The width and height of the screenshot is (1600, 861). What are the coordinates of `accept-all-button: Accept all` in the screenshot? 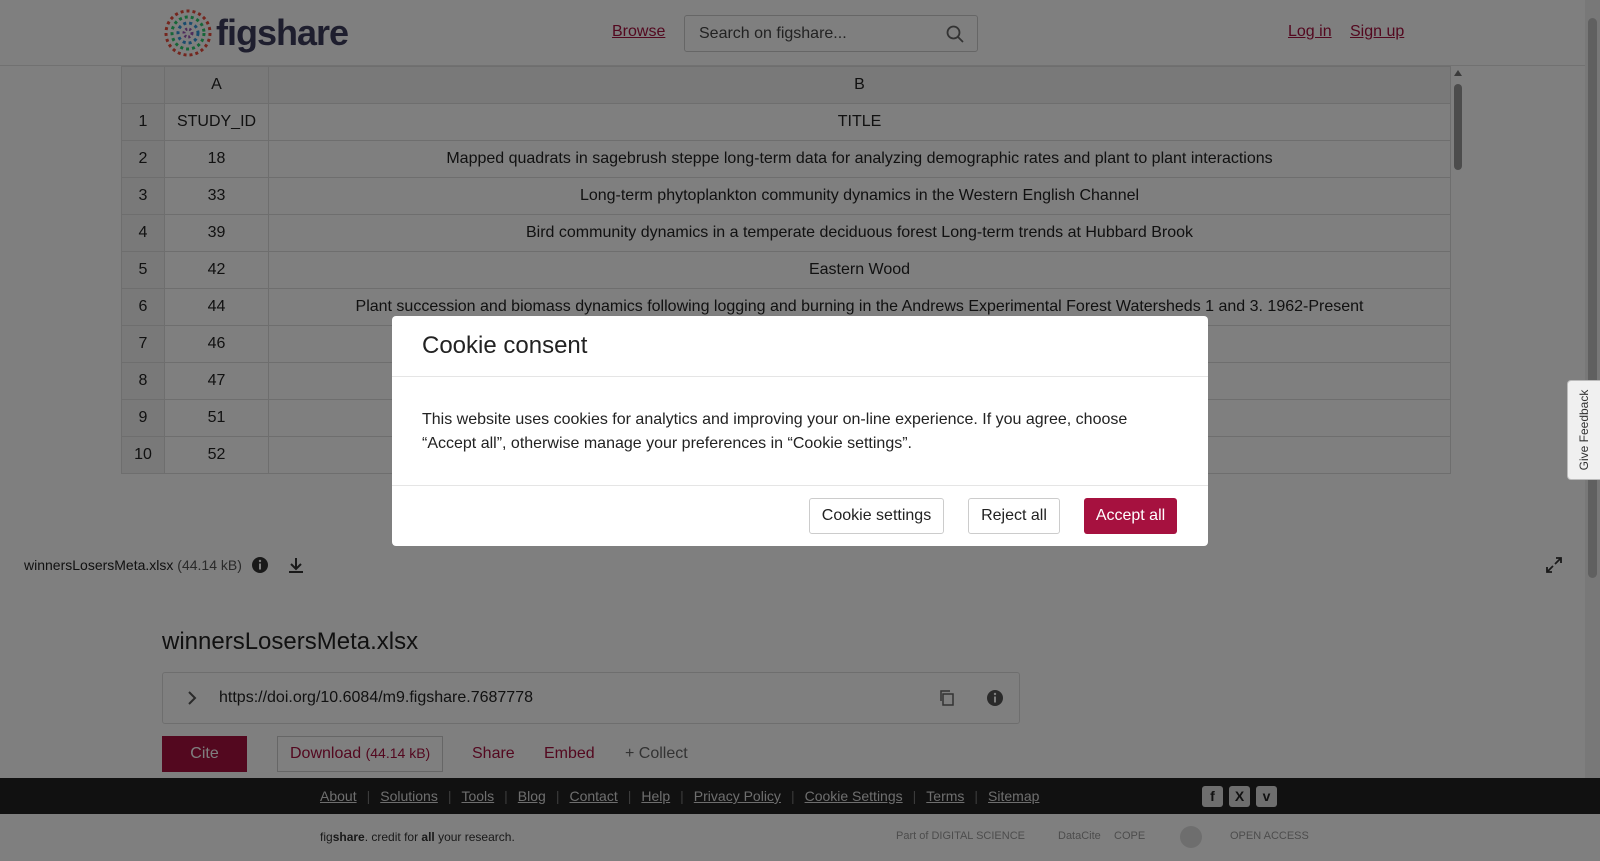 It's located at (1130, 516).